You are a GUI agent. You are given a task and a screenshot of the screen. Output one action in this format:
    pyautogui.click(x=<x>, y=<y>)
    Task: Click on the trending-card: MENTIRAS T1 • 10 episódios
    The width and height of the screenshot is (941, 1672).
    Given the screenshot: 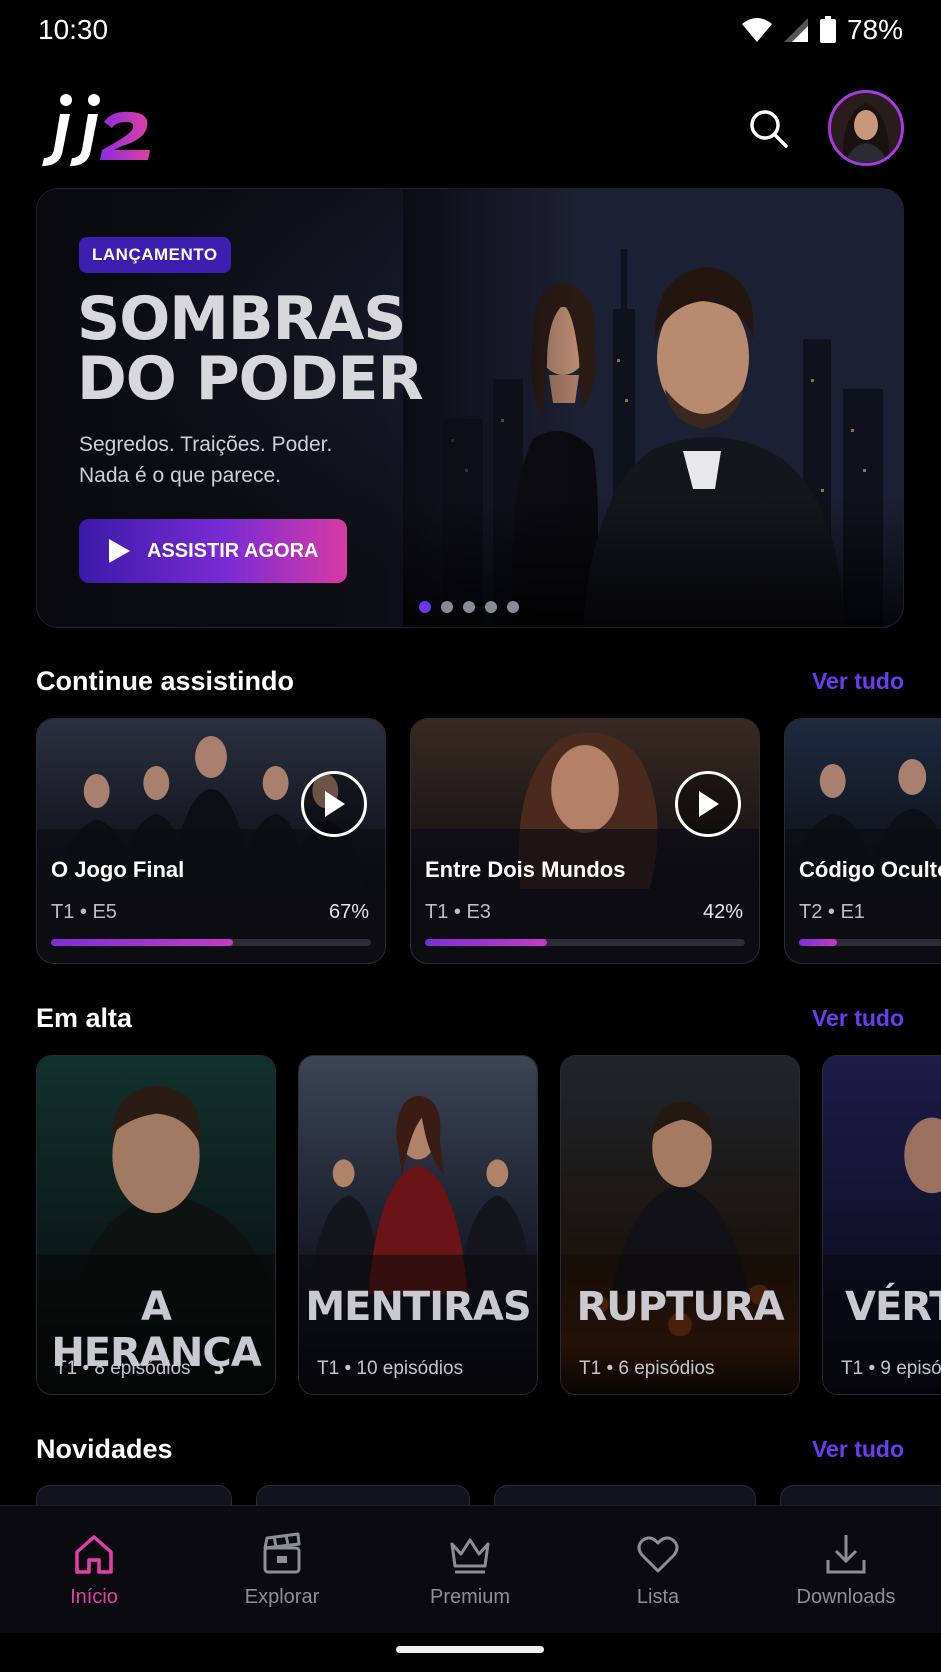 What is the action you would take?
    pyautogui.click(x=418, y=1225)
    